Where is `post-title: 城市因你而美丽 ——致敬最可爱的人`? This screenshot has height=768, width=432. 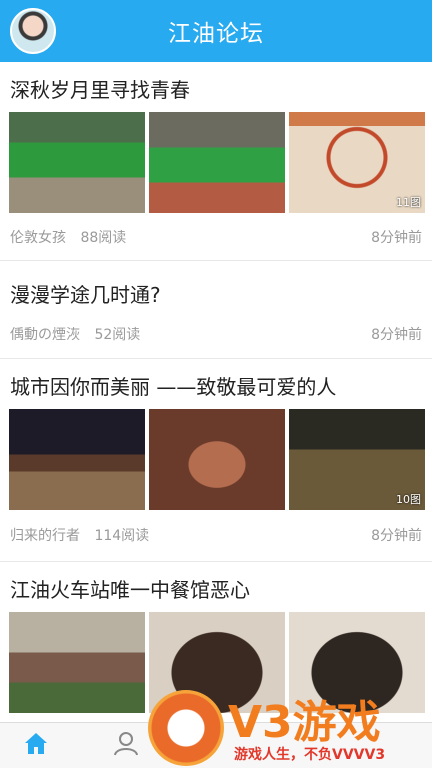 post-title: 城市因你而美丽 ——致敬最可爱的人 is located at coordinates (173, 385).